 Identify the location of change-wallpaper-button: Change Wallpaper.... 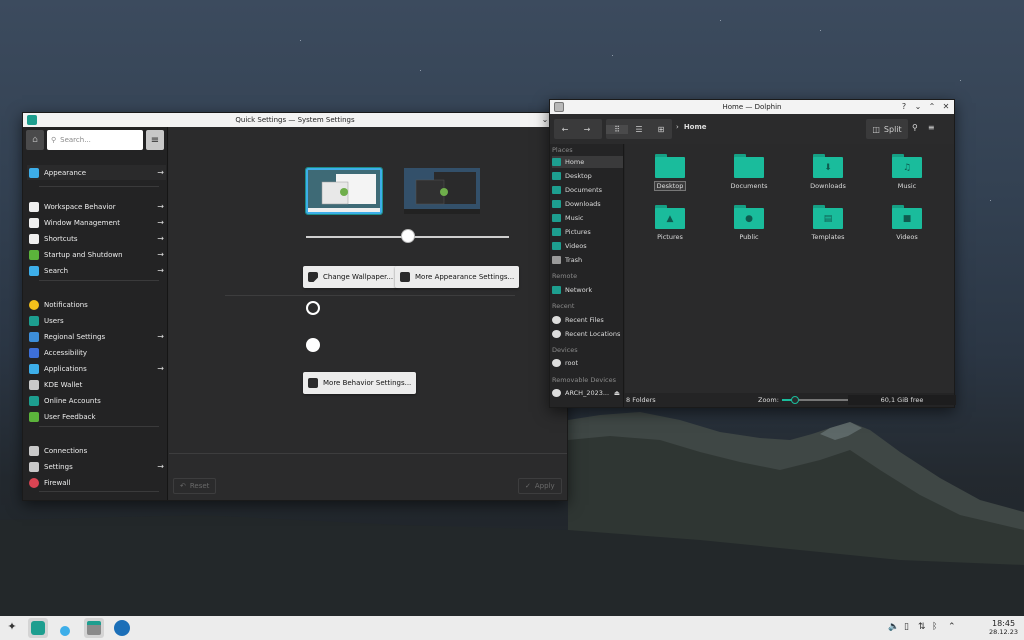
(351, 277).